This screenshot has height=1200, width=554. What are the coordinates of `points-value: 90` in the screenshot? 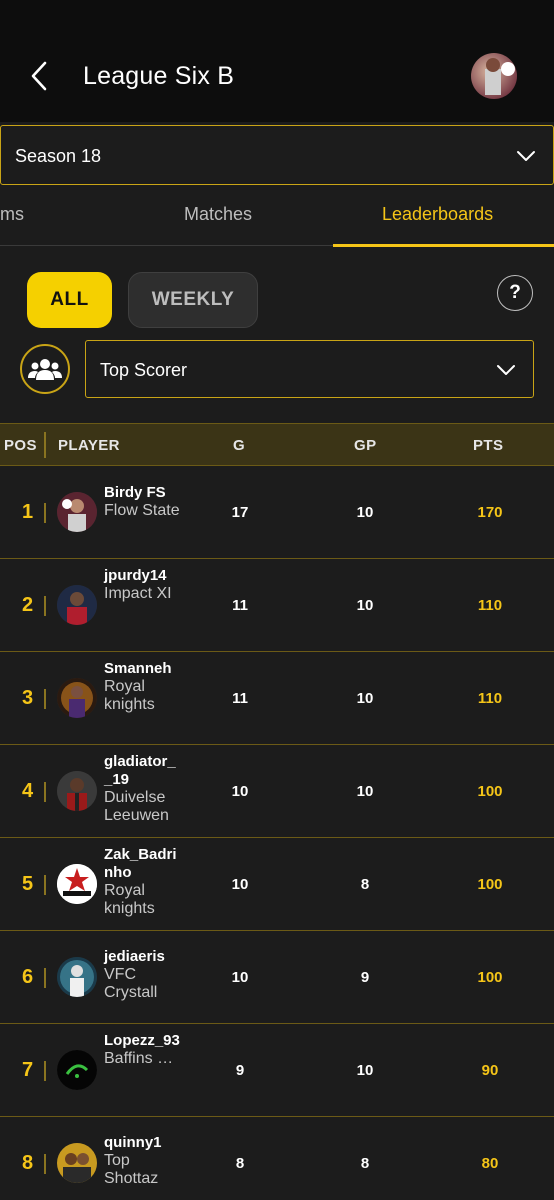 It's located at (490, 1070).